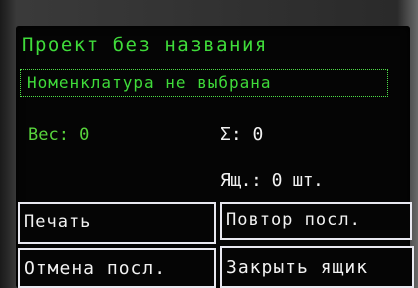  What do you see at coordinates (317, 267) in the screenshot?
I see `close-box-button: Закрыть ящик` at bounding box center [317, 267].